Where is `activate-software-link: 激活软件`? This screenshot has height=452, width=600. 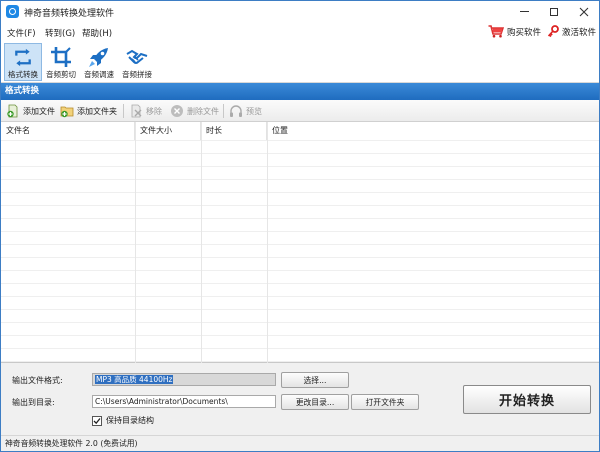
activate-software-link: 激活软件 is located at coordinates (571, 31).